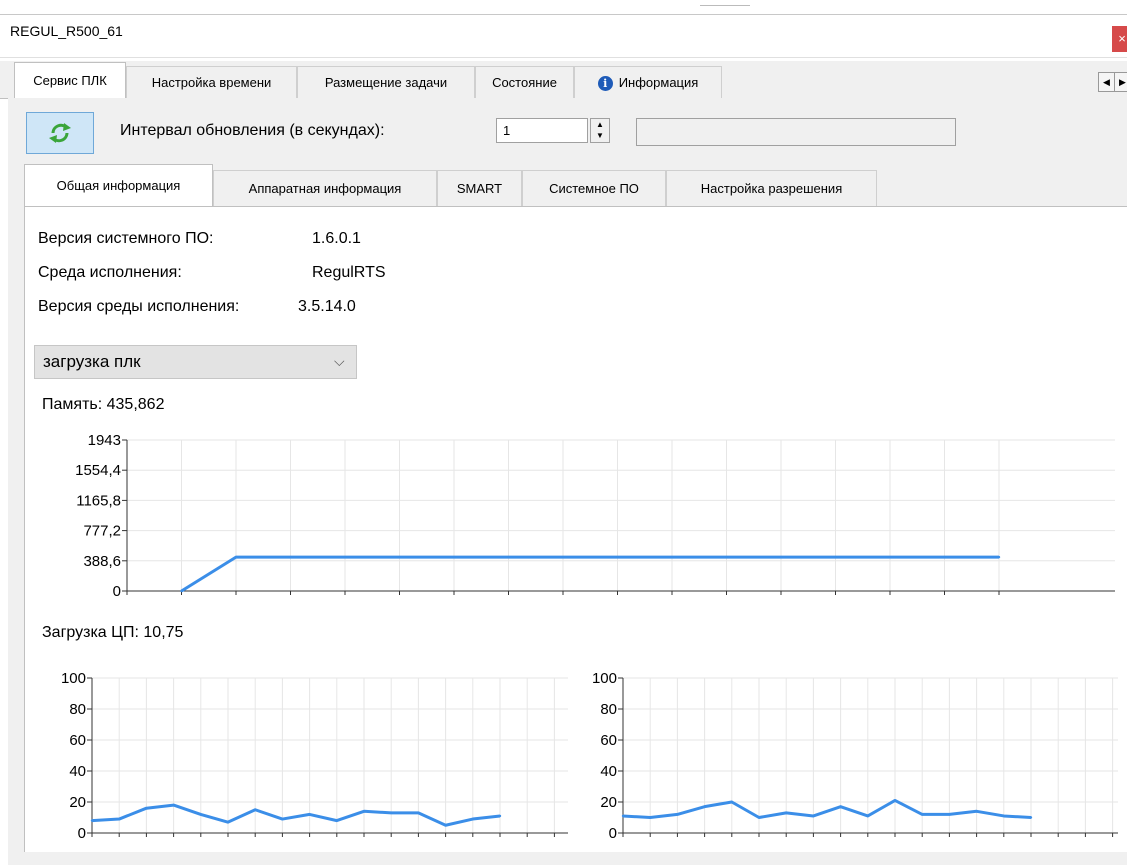 The image size is (1127, 865). Describe the element at coordinates (98, 500) in the screenshot. I see `y-tick-label: 1165,8` at that location.